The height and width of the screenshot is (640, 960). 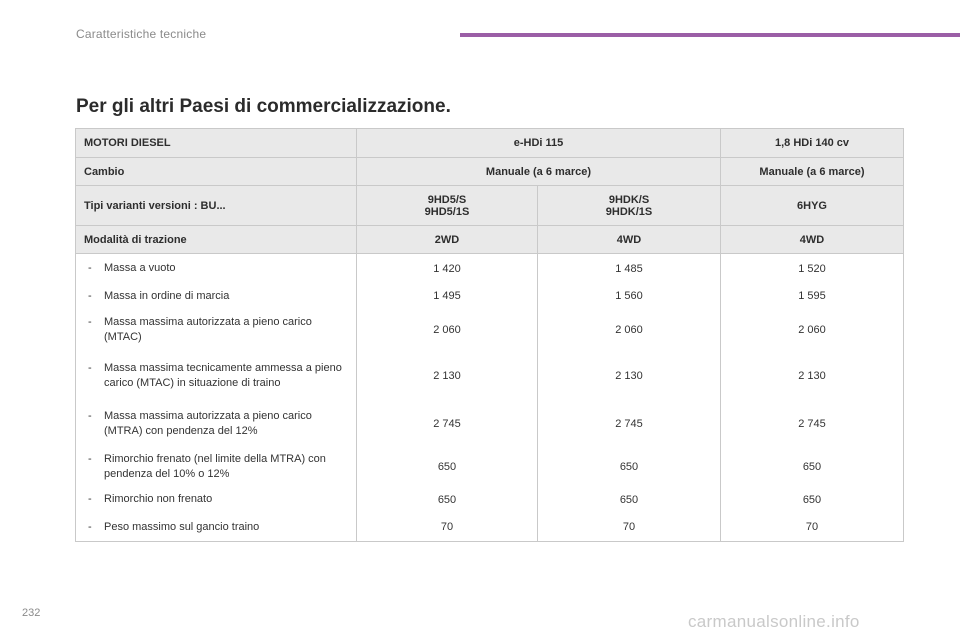 I want to click on variant-code: 9HDK/S, so click(x=629, y=199).